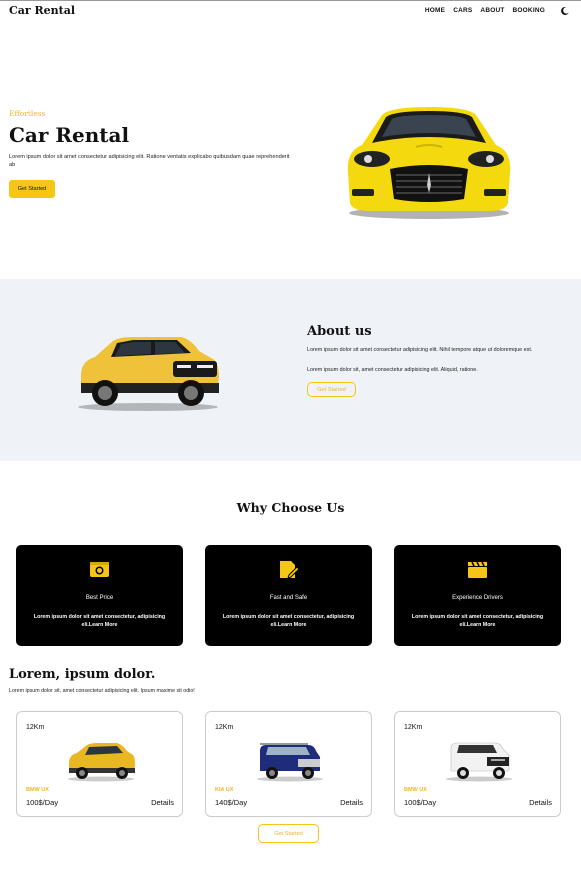  Describe the element at coordinates (32, 189) in the screenshot. I see `hero-get-started-button: Get Started` at that location.